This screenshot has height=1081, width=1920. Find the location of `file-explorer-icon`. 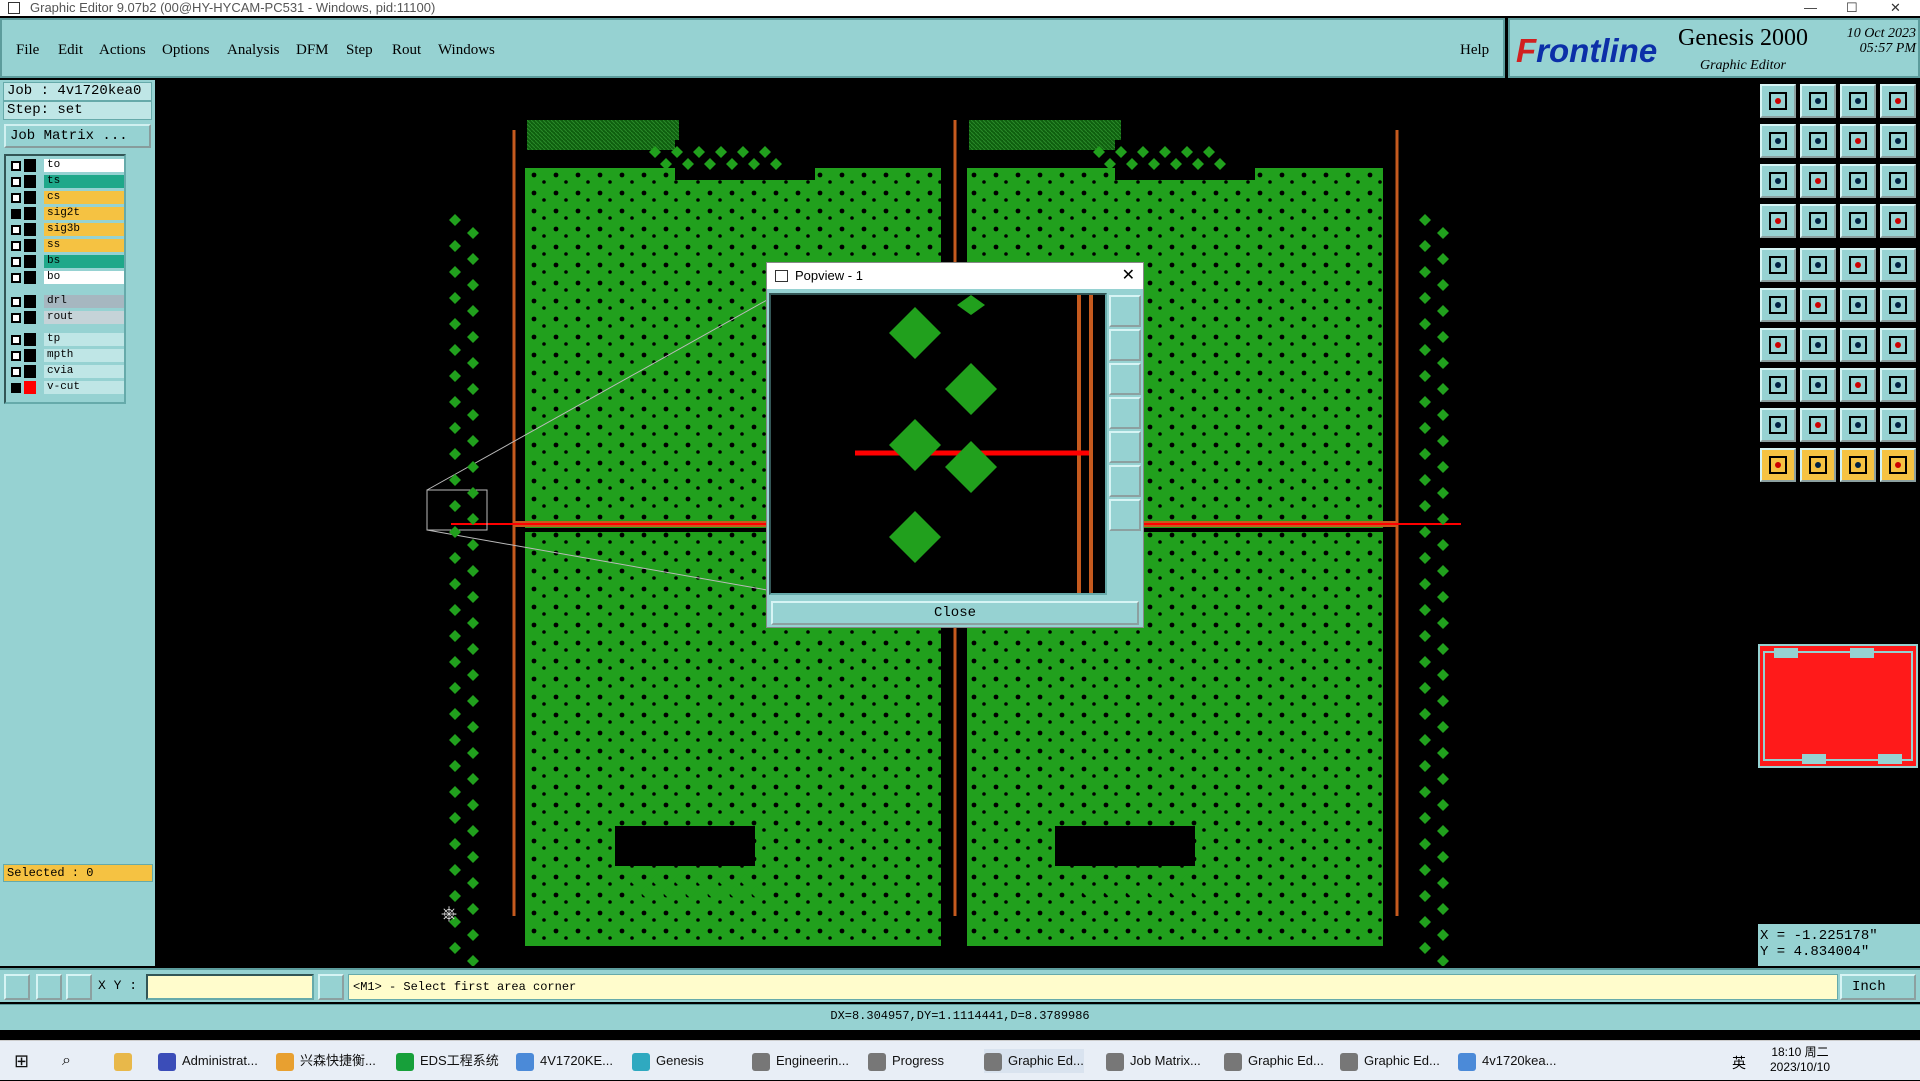

file-explorer-icon is located at coordinates (126, 1061).